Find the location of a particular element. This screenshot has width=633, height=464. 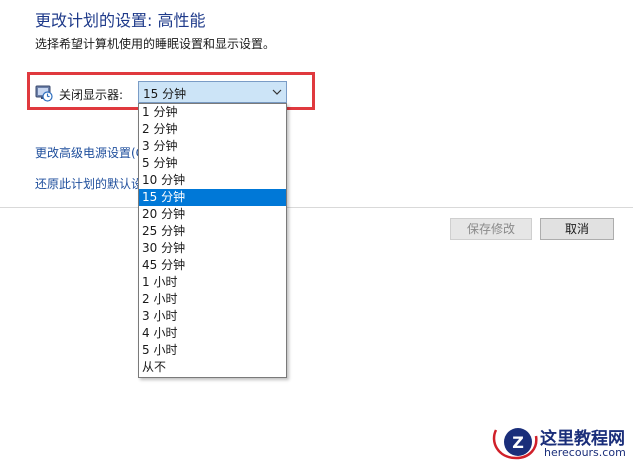

dropdown-option: 3 分钟 is located at coordinates (212, 146).